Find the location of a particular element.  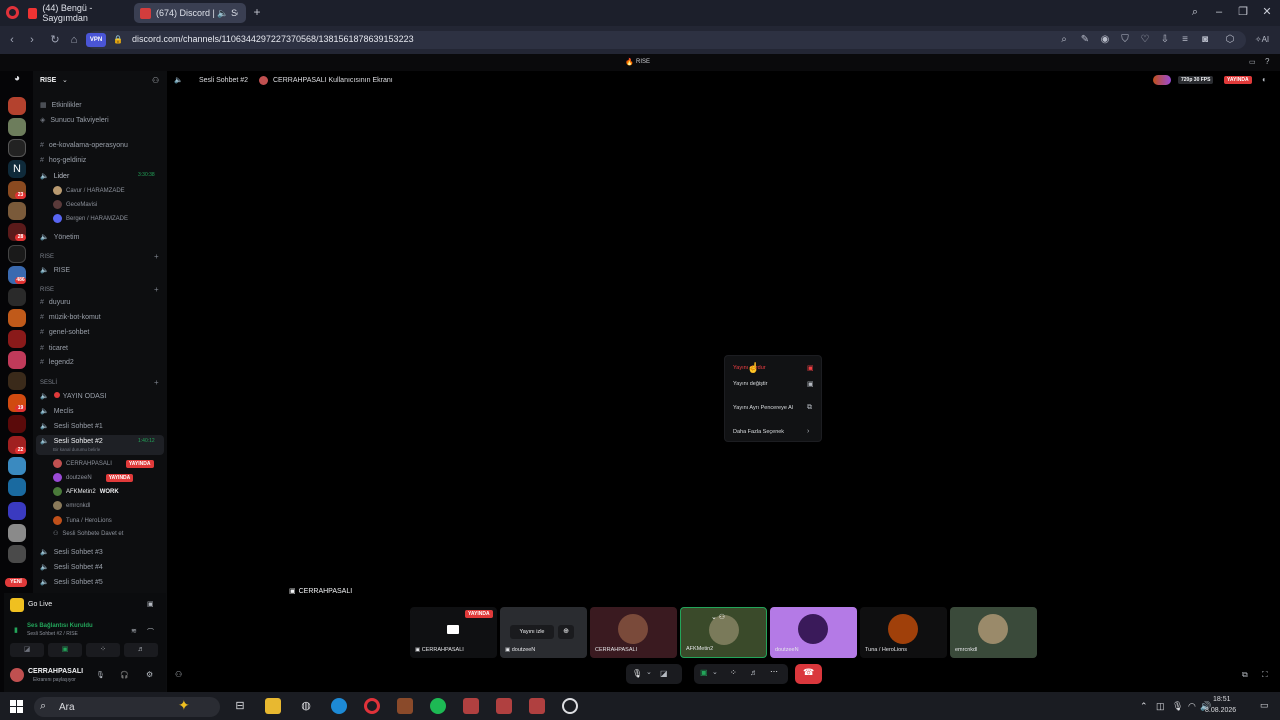

connection-title: Ses Bağlantısı Kuruldu is located at coordinates (60, 626).